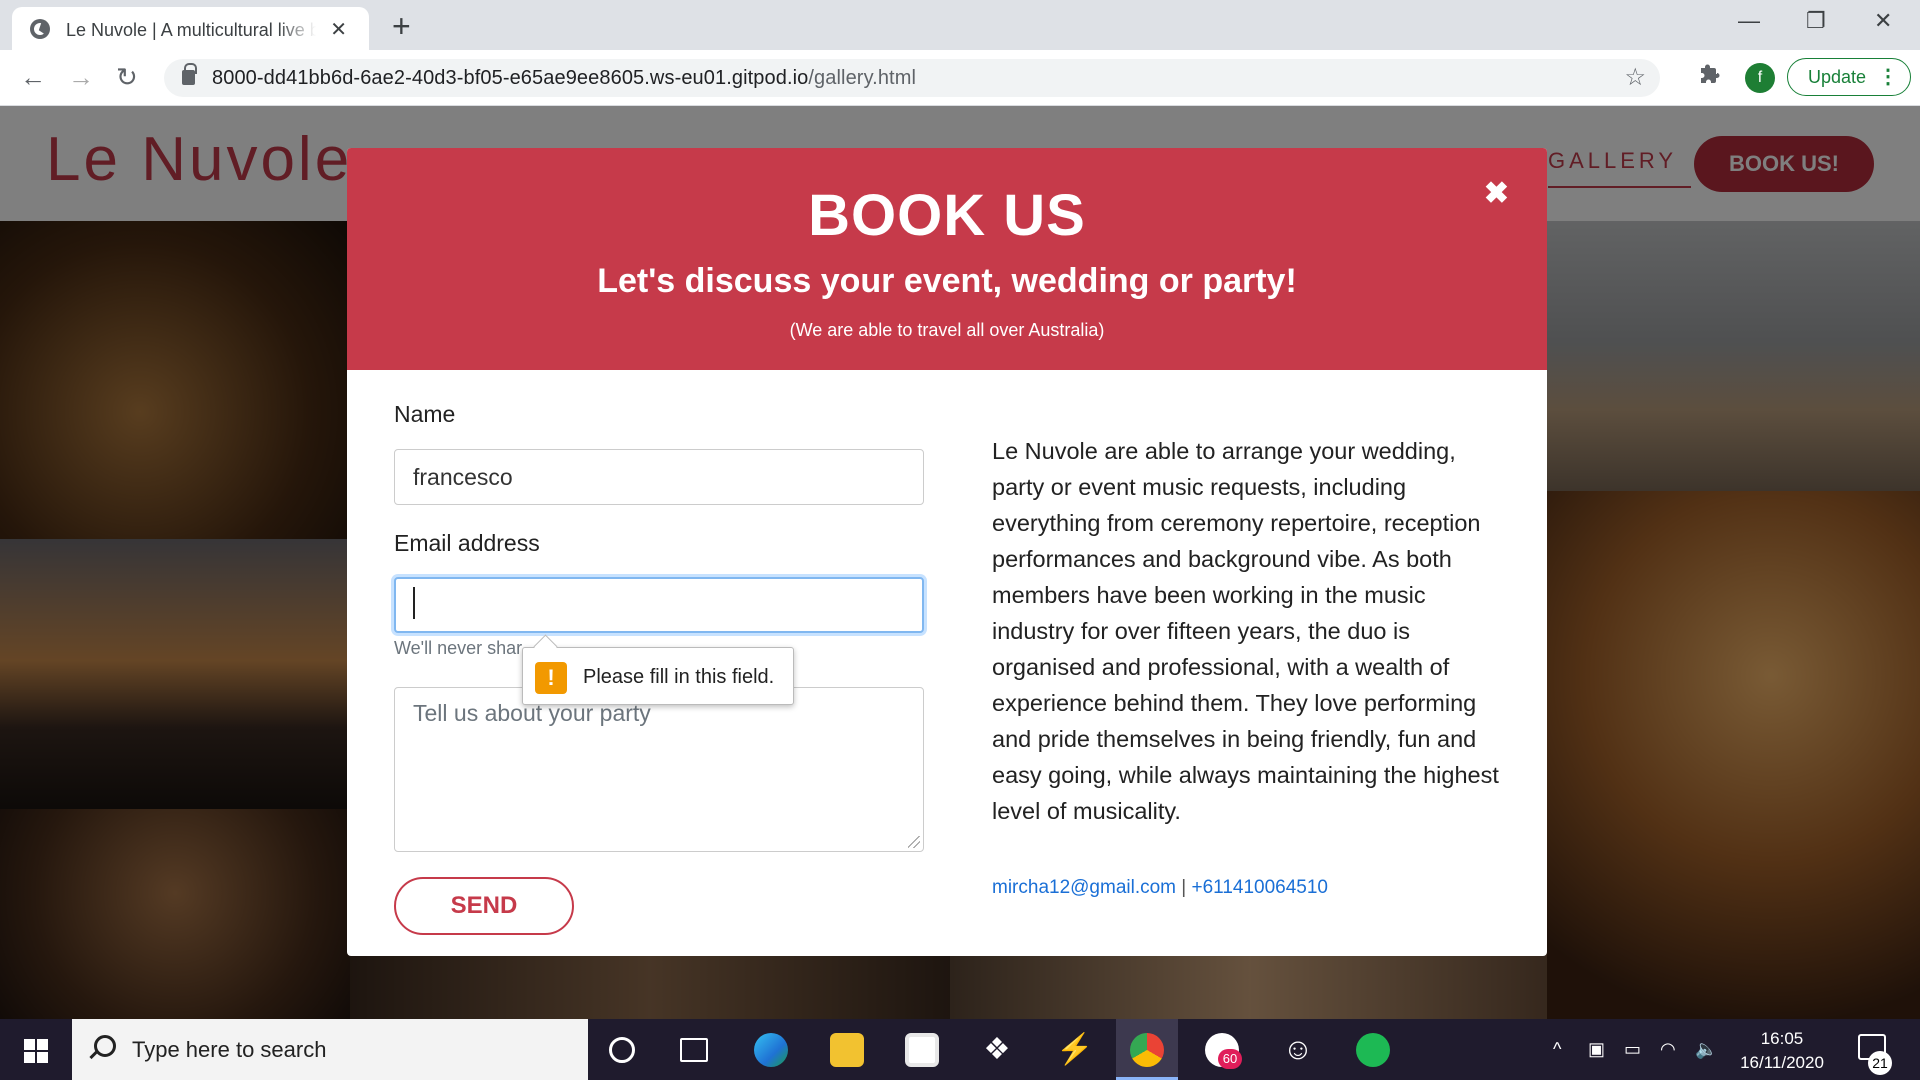 This screenshot has height=1080, width=1920. What do you see at coordinates (659, 769) in the screenshot?
I see `party-message-field: Tell us about your party` at bounding box center [659, 769].